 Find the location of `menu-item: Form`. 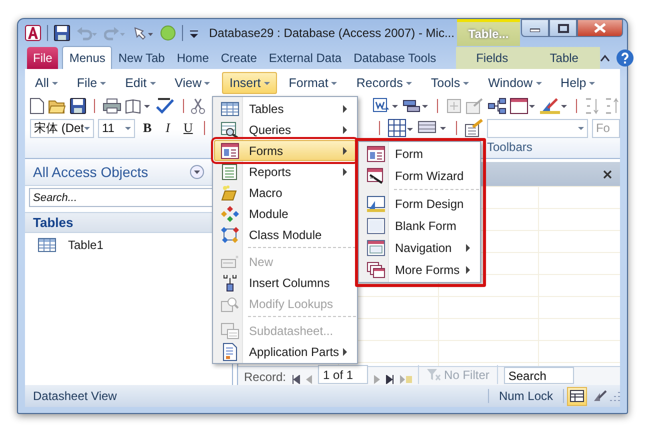

menu-item: Form is located at coordinates (419, 154).